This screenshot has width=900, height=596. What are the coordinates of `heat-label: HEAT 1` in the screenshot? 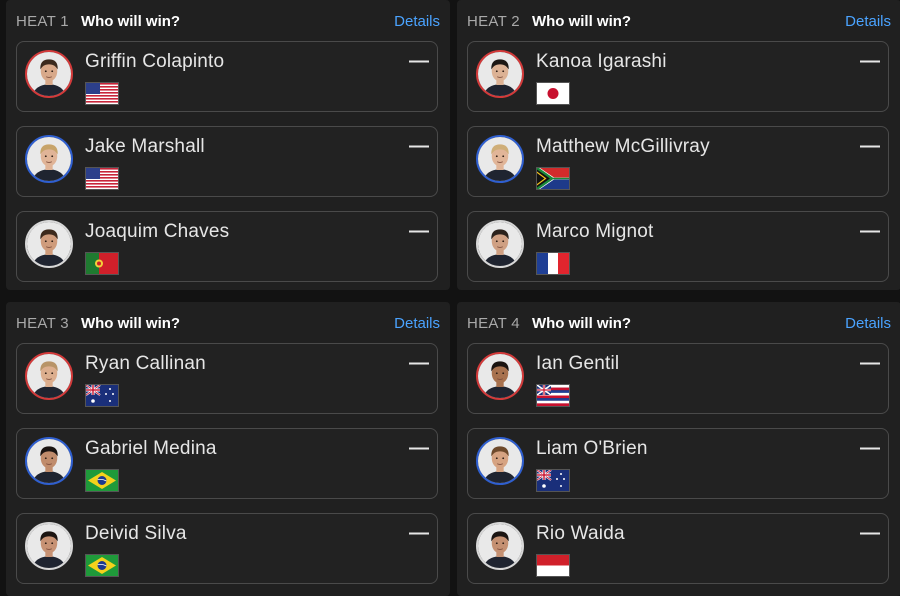 It's located at (42, 21).